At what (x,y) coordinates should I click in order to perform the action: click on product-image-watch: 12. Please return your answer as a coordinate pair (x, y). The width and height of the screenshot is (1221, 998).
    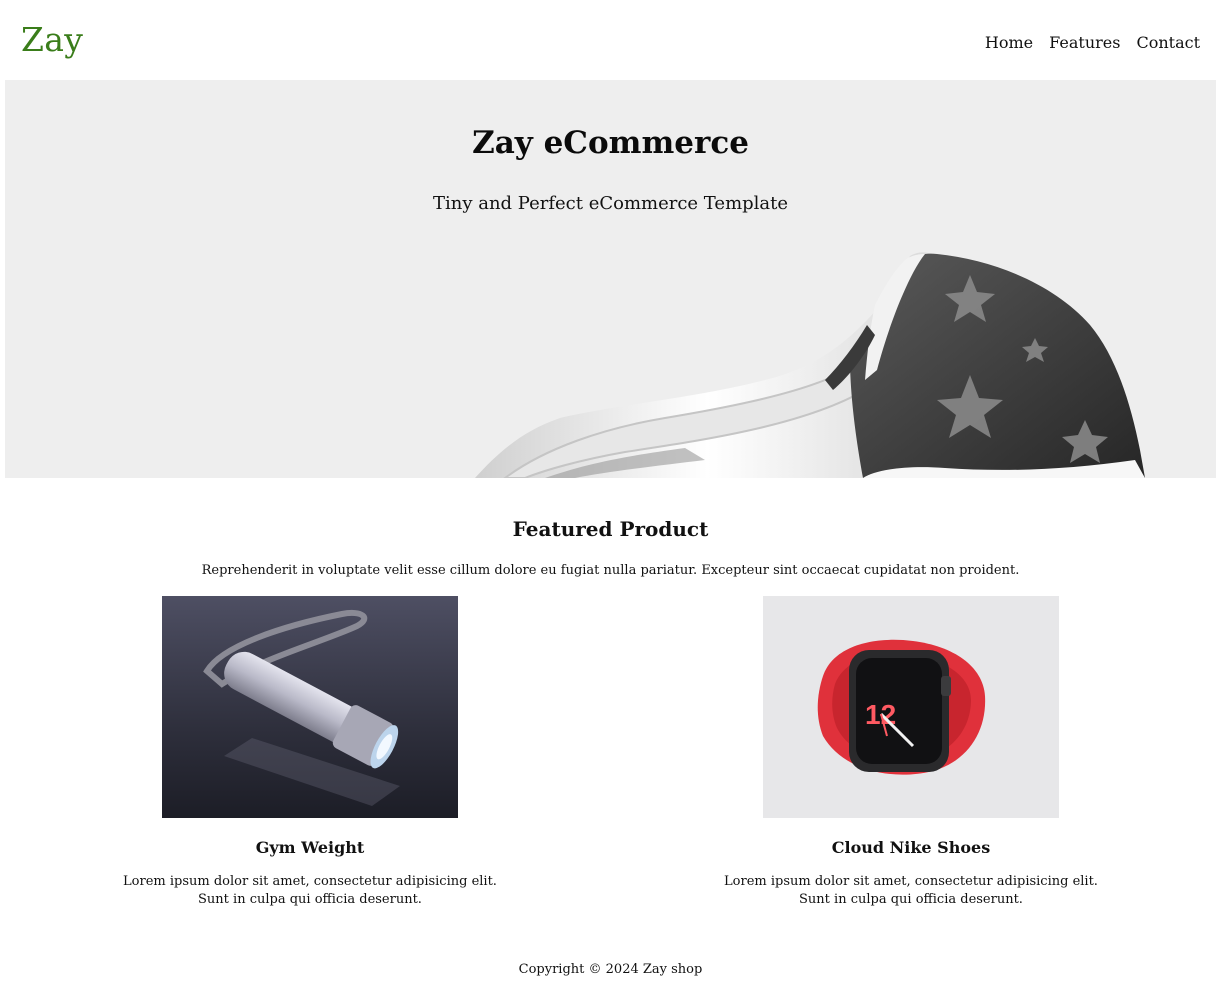
    Looking at the image, I should click on (911, 707).